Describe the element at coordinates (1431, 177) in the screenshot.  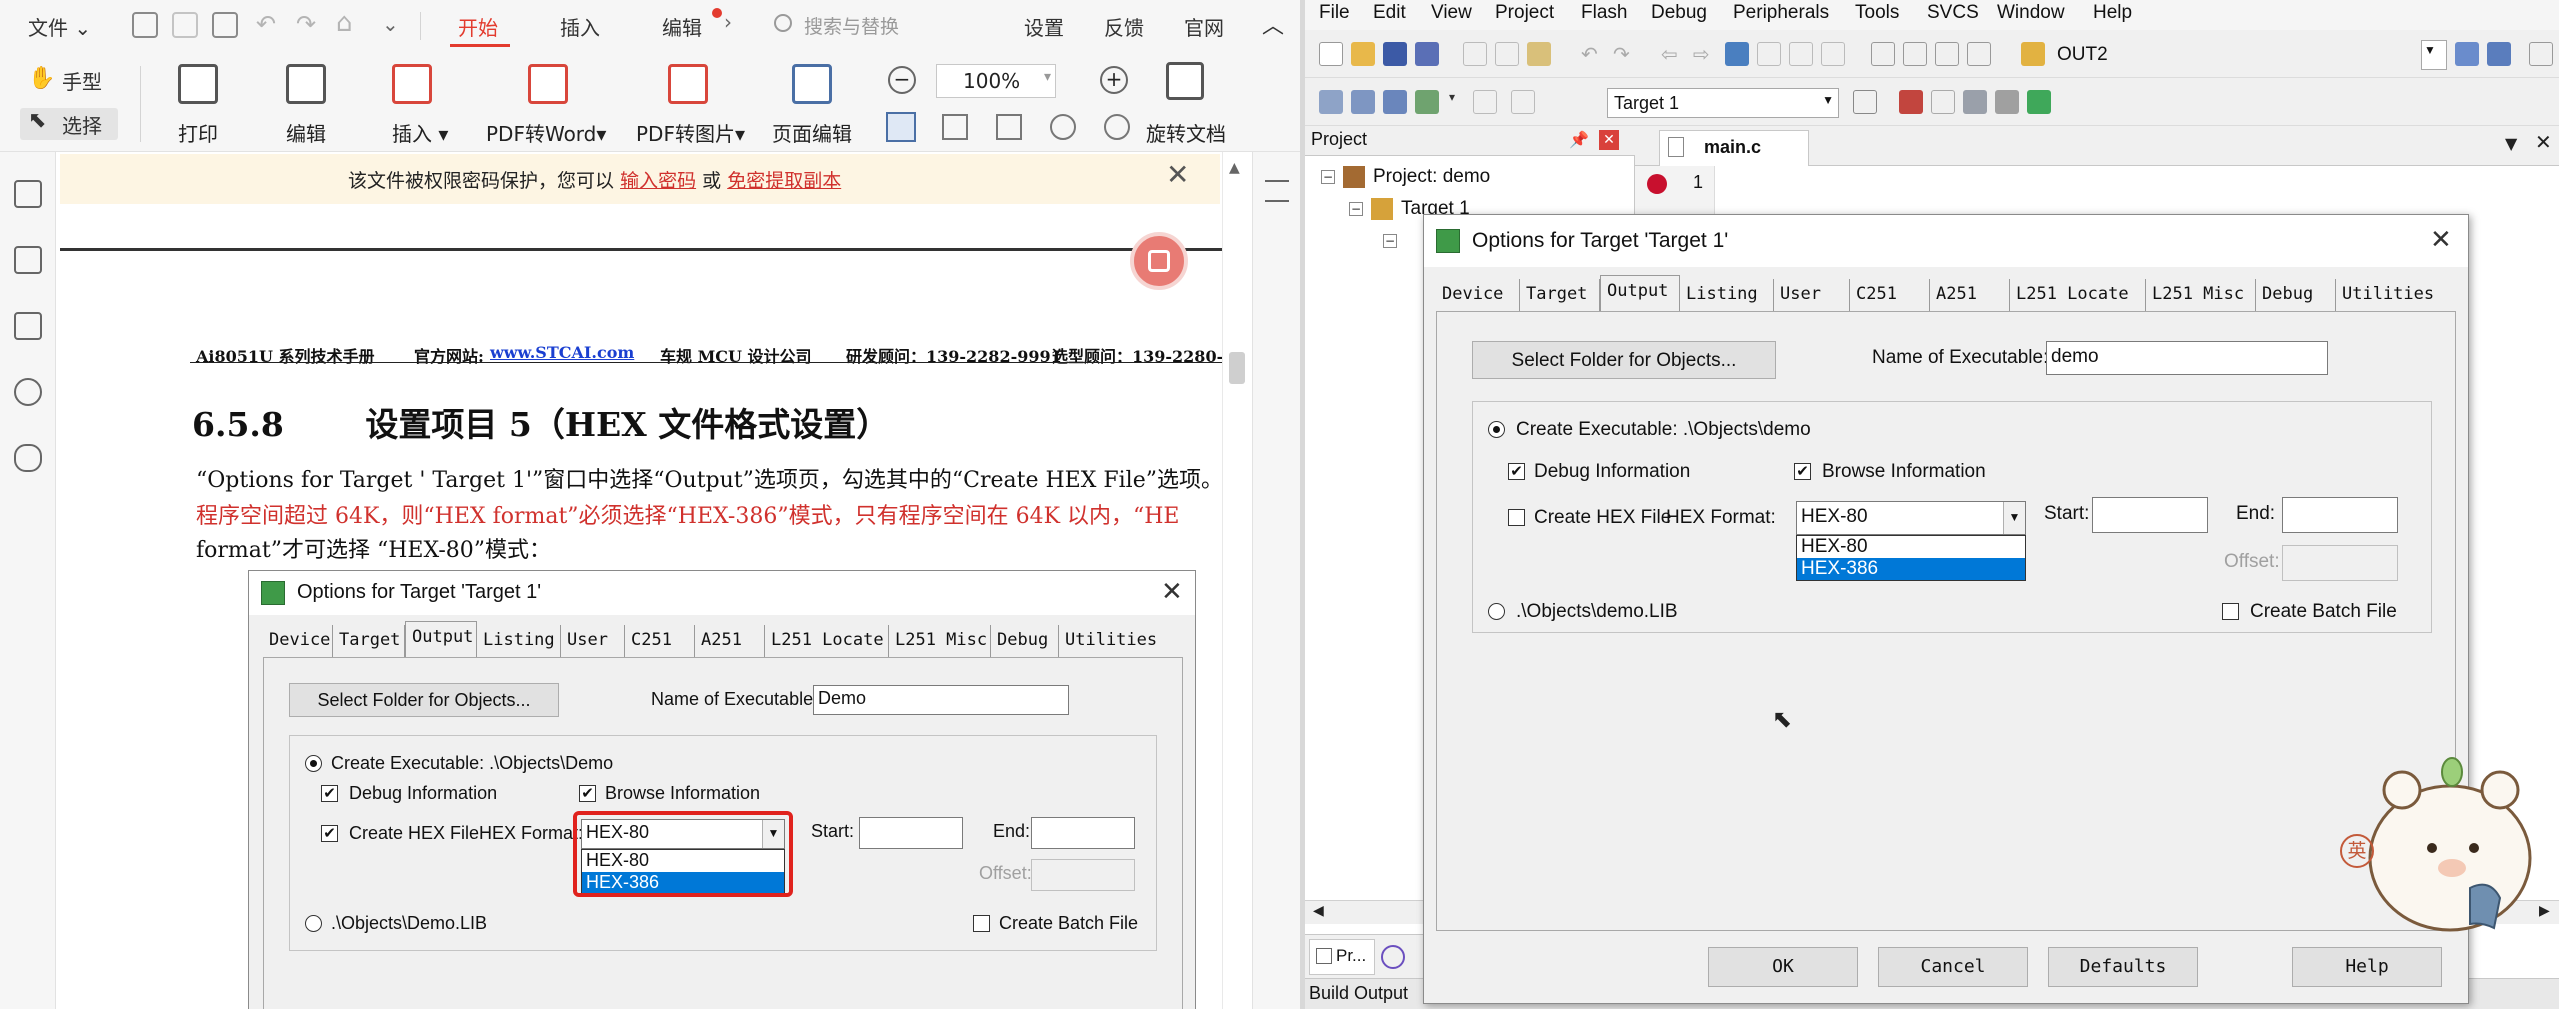
I see `tree-project-node: Project: demo` at that location.